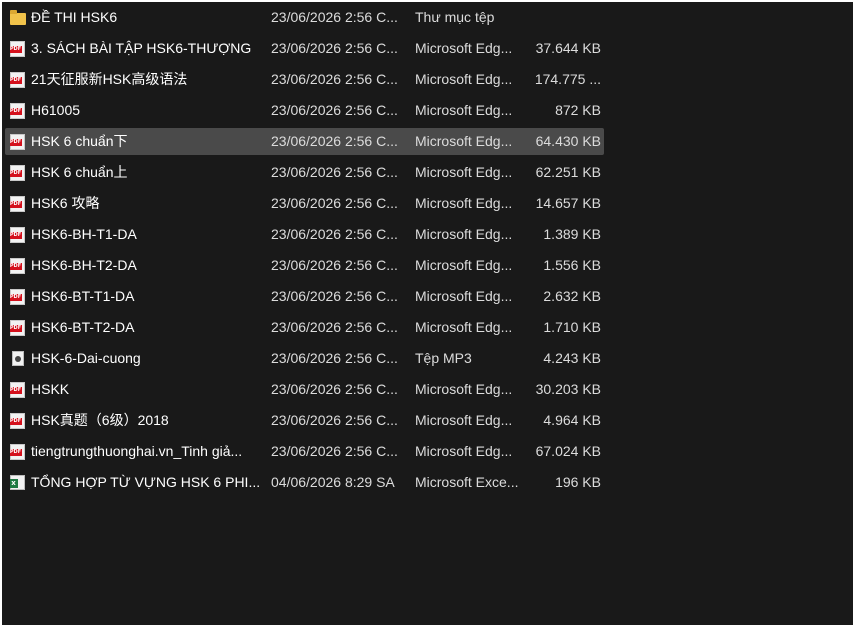 This screenshot has height=629, width=857. I want to click on file-size: 64.430 KB, so click(568, 141).